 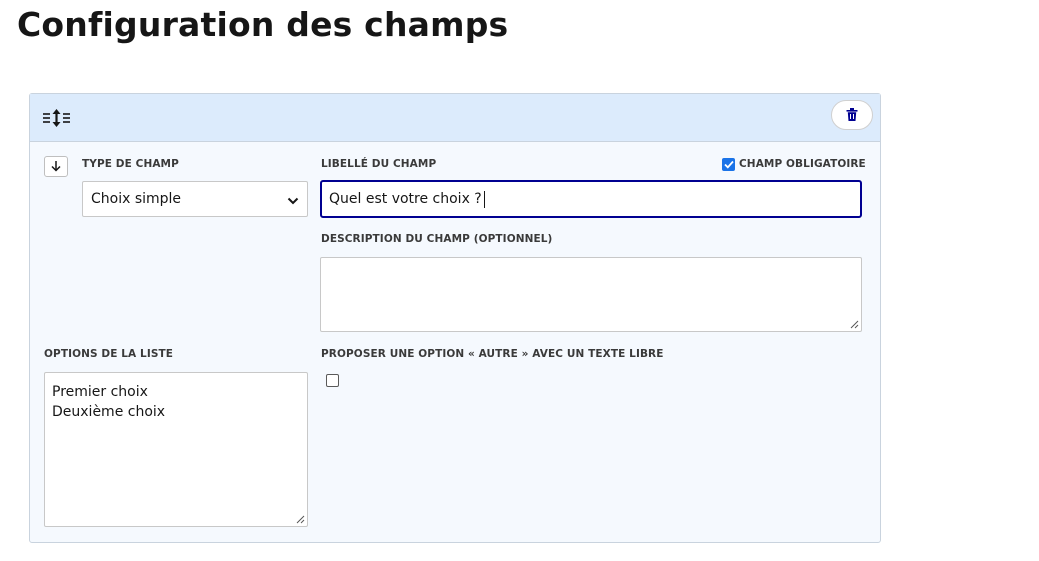 What do you see at coordinates (591, 199) in the screenshot?
I see `field-label-input: Quel est votre choix ?` at bounding box center [591, 199].